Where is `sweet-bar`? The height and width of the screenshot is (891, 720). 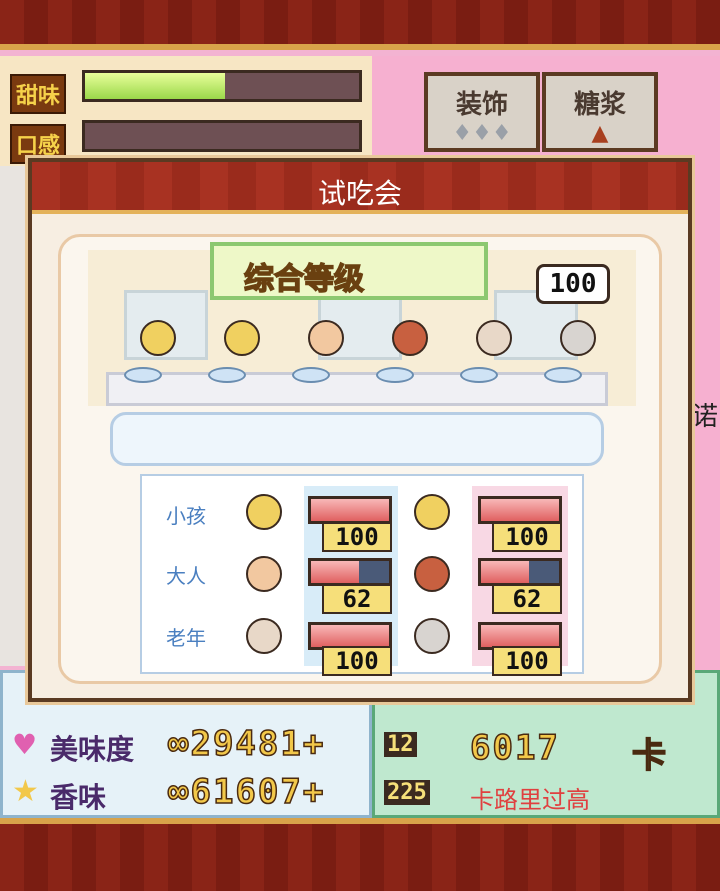
sweet-bar is located at coordinates (222, 86).